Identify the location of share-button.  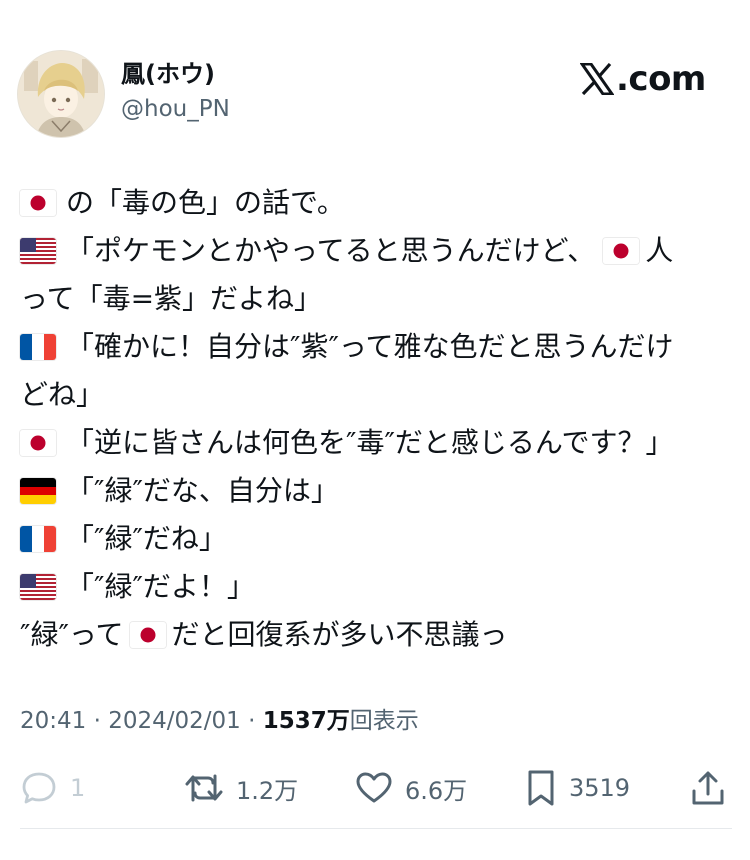
(708, 788).